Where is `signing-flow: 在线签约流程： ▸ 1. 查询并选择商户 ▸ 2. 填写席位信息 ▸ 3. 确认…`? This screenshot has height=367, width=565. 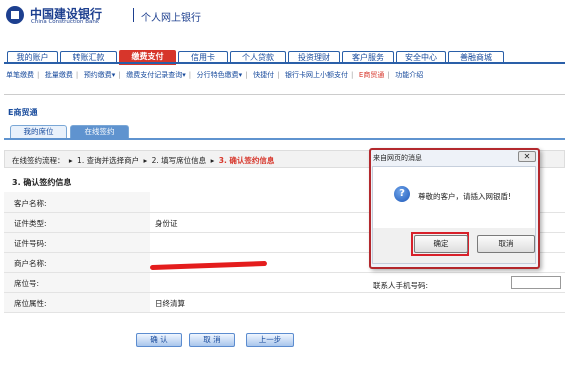 signing-flow: 在线签约流程： ▸ 1. 查询并选择商户 ▸ 2. 填写席位信息 ▸ 3. 确认… is located at coordinates (144, 160).